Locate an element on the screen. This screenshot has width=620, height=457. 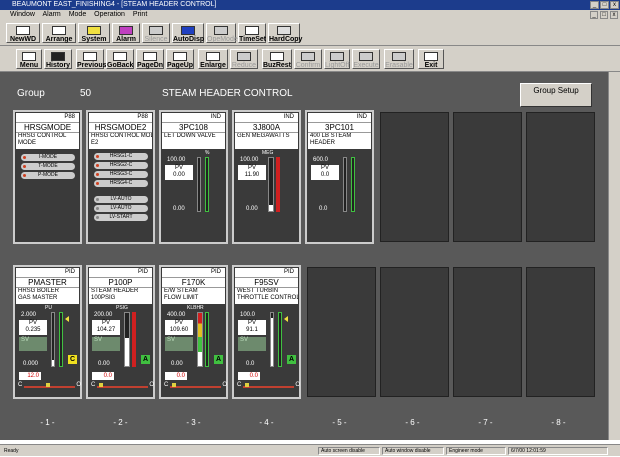
pageup-button: PageUp is located at coordinates (180, 59).